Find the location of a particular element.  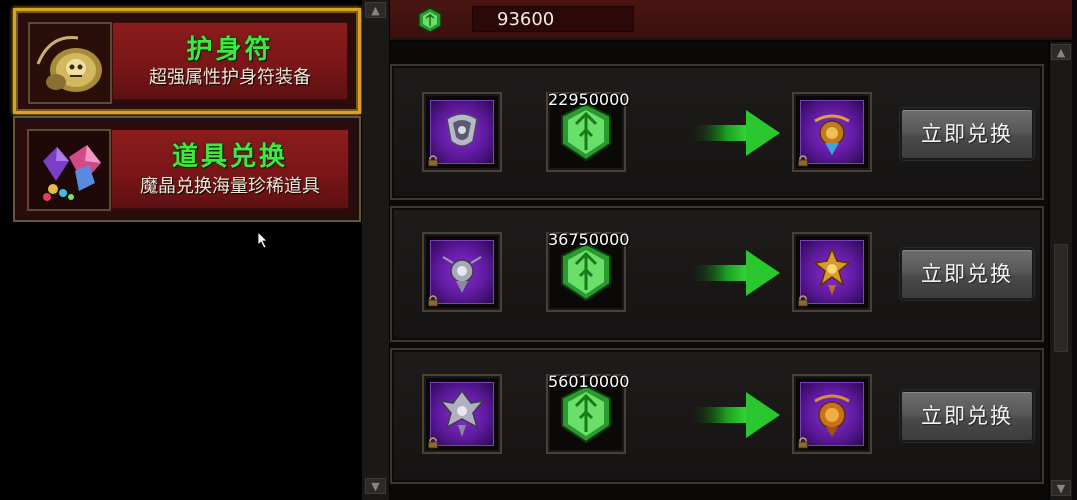

category-item-exchange: 道具兑换 魔晶兑换海量珍稀道具 is located at coordinates (187, 169).